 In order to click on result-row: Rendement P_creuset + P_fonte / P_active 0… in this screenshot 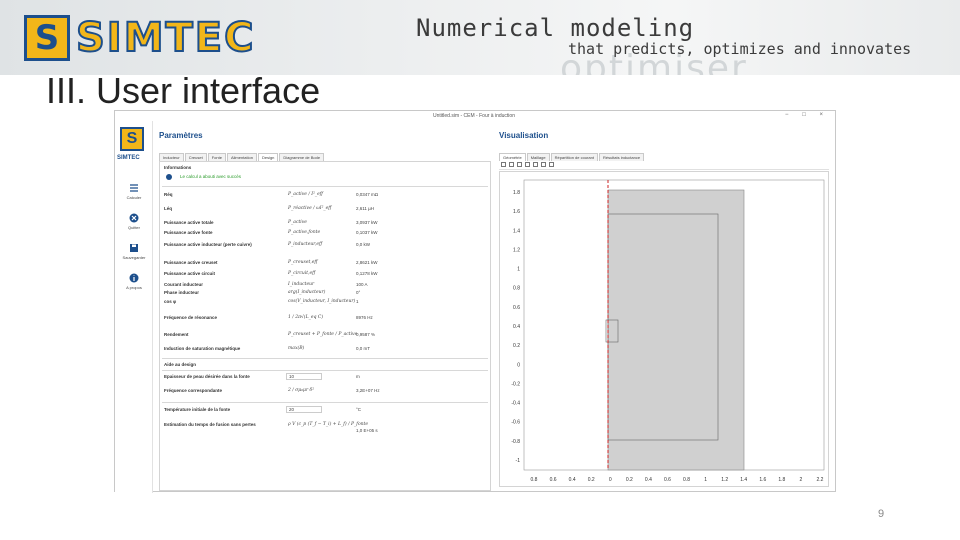, I will do `click(325, 337)`.